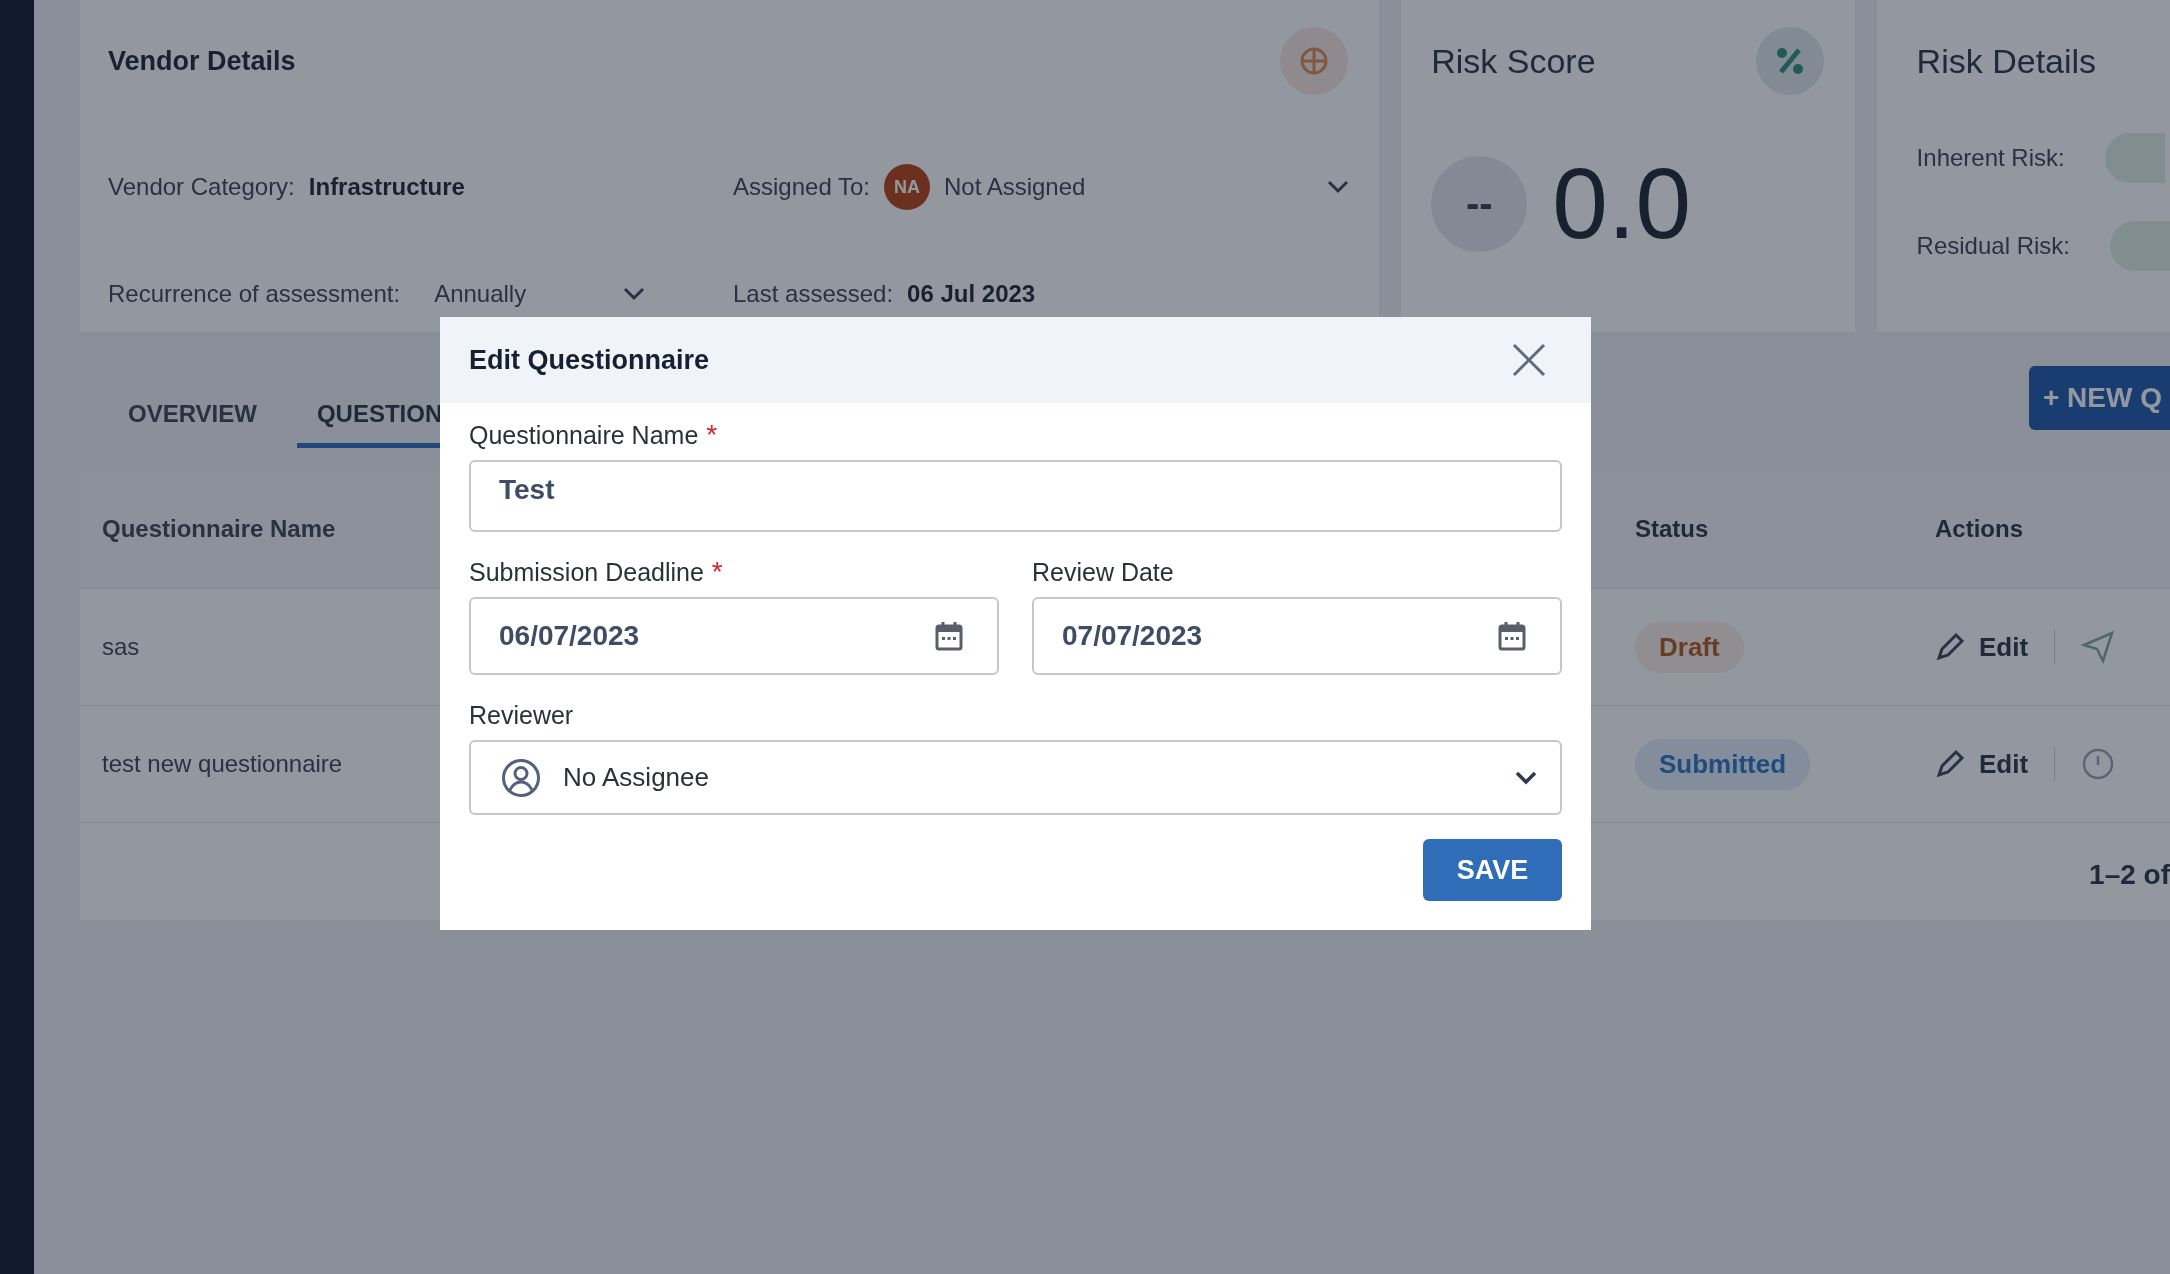 This screenshot has width=2170, height=1274. What do you see at coordinates (386, 187) in the screenshot?
I see `field-value: Infrastructure` at bounding box center [386, 187].